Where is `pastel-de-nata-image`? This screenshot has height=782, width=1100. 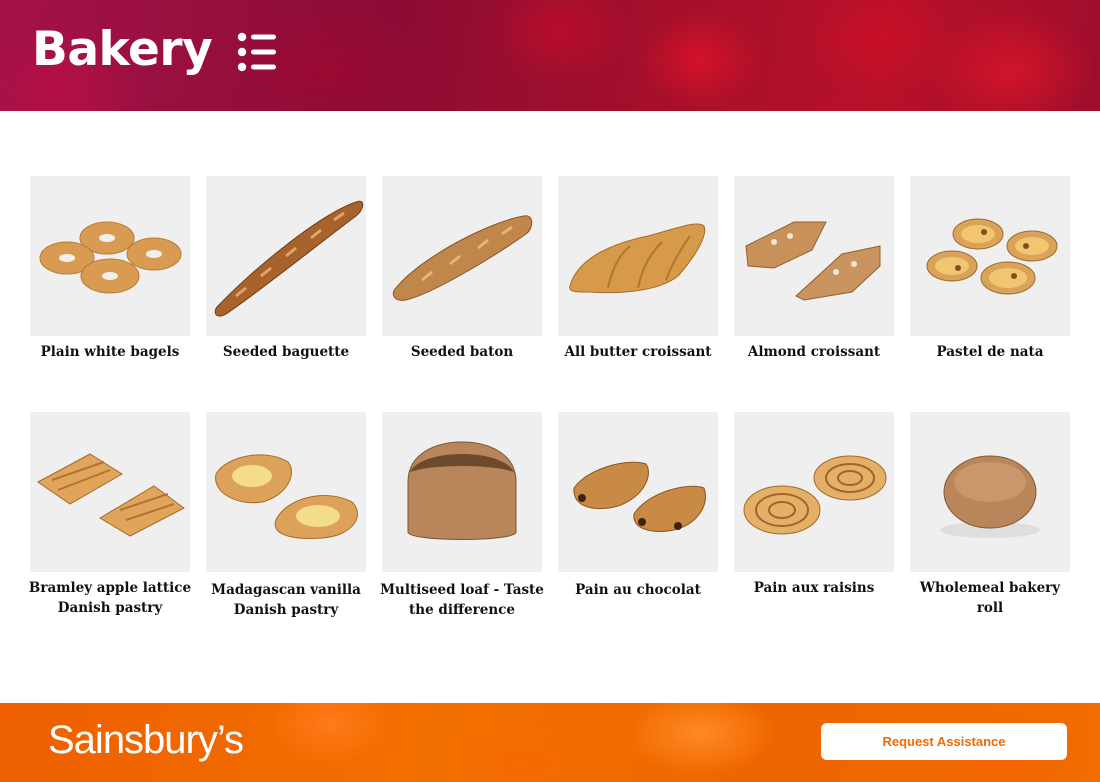 pastel-de-nata-image is located at coordinates (990, 256).